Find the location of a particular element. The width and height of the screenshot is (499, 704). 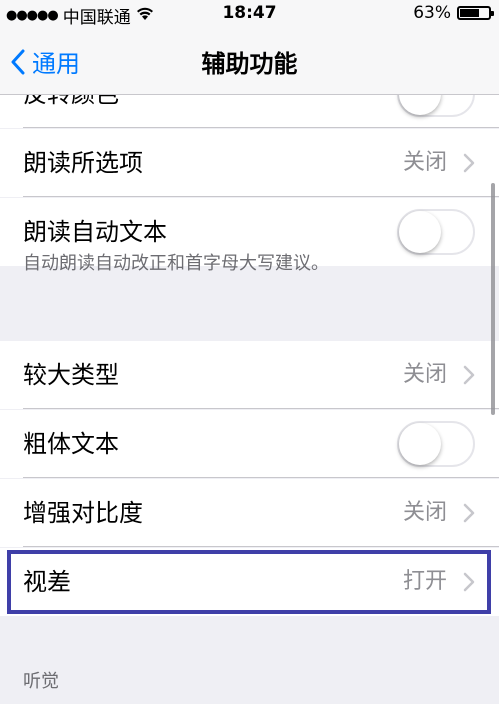

battery-percent: 63% is located at coordinates (432, 13).